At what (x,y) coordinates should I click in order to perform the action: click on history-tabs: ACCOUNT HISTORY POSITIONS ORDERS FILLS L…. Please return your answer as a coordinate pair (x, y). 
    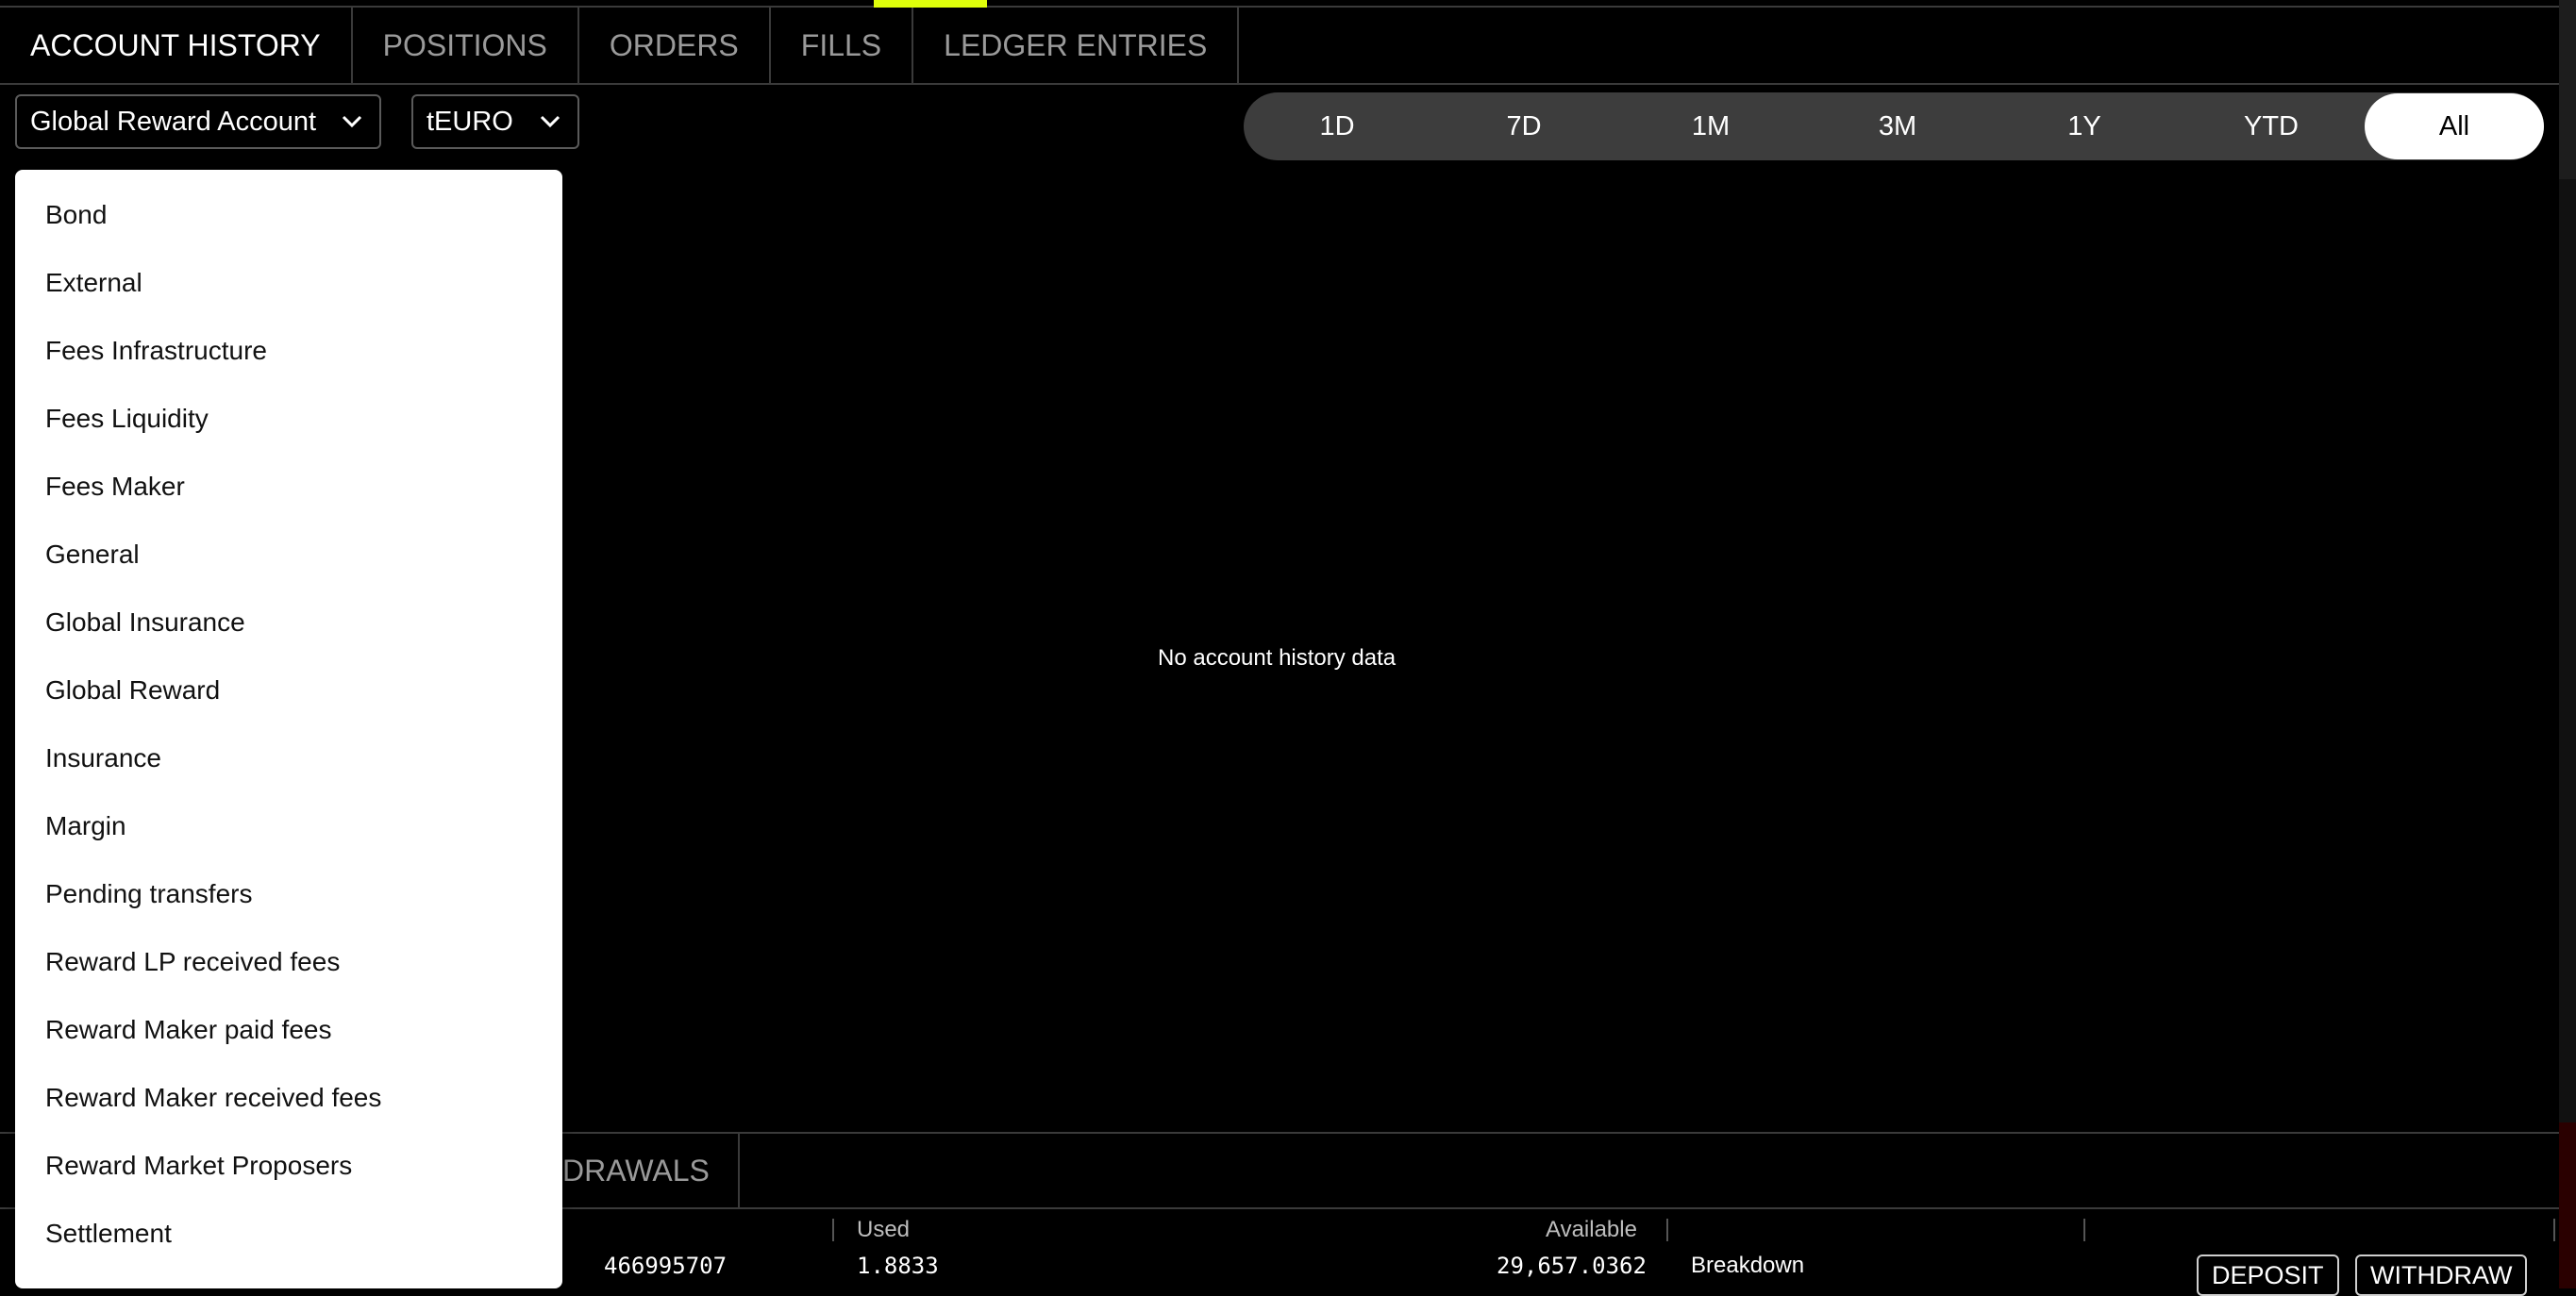
    Looking at the image, I should click on (1279, 46).